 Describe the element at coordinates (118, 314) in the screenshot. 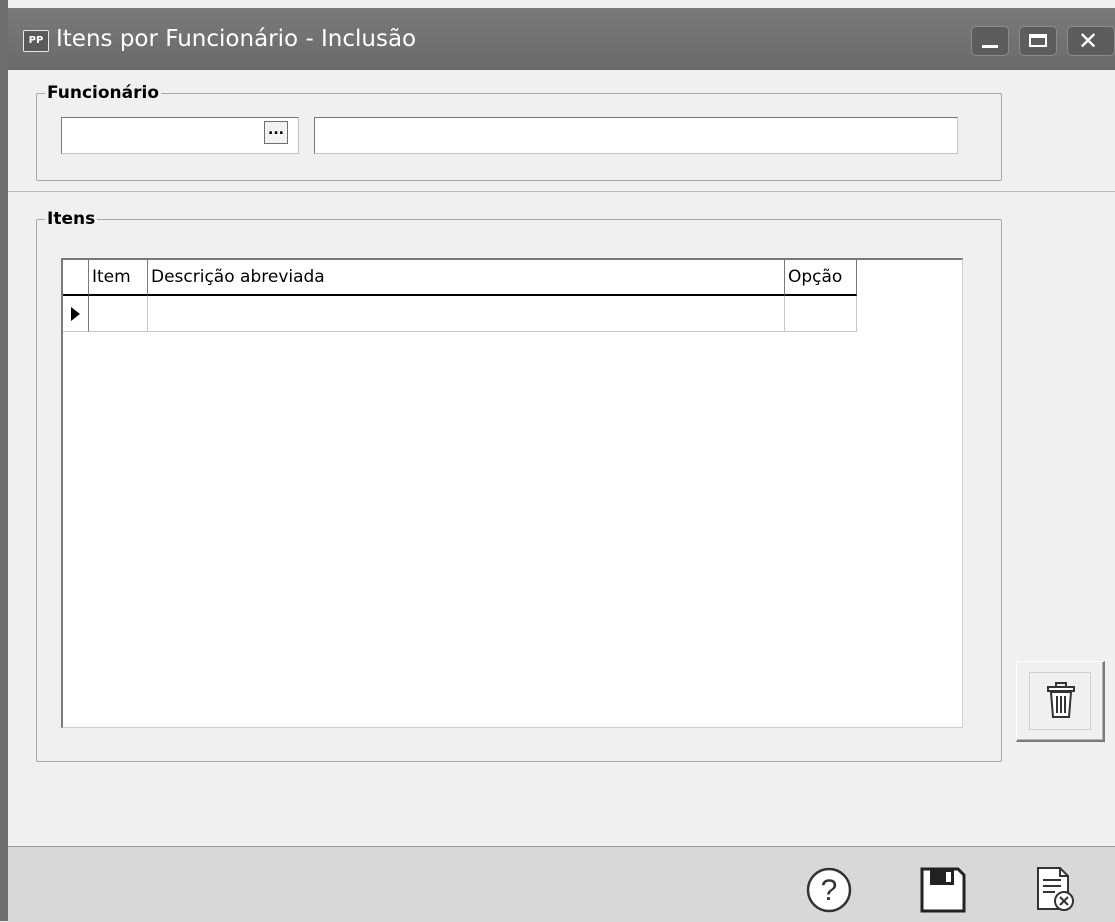

I see `cell-item` at that location.